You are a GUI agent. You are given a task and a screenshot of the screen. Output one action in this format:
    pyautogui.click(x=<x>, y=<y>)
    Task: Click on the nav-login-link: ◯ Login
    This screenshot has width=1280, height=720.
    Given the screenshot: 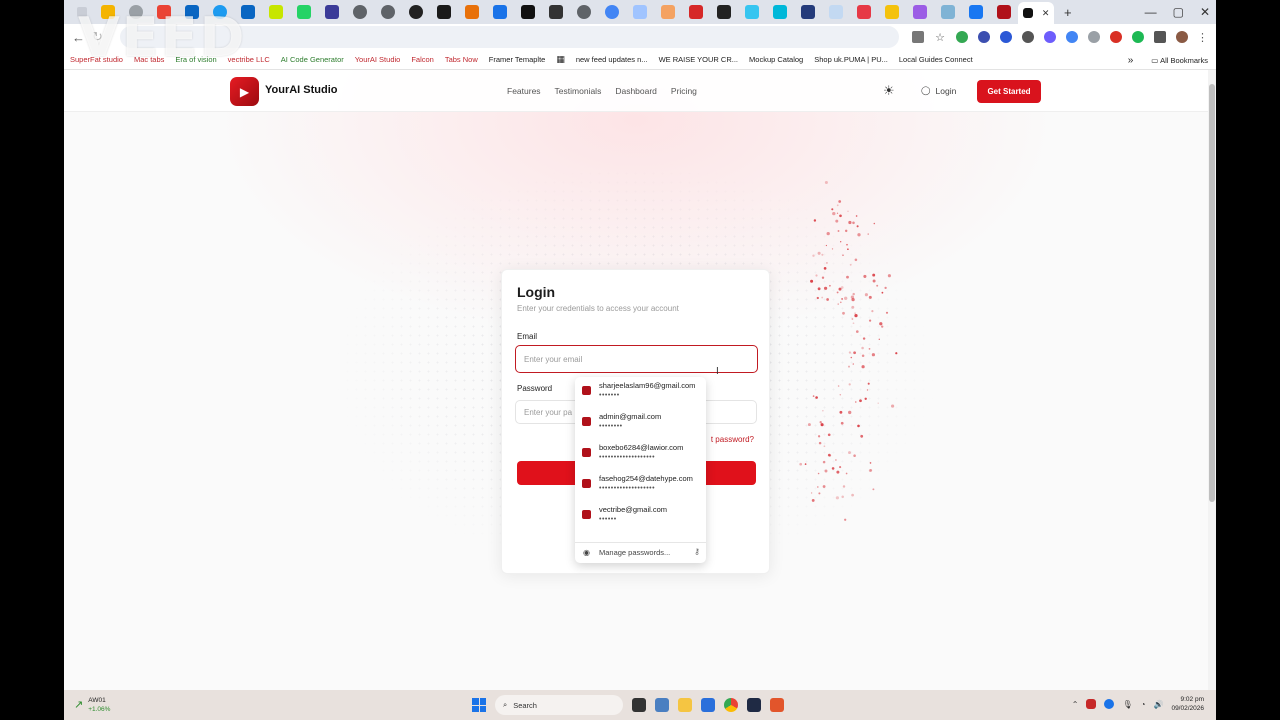 What is the action you would take?
    pyautogui.click(x=938, y=90)
    